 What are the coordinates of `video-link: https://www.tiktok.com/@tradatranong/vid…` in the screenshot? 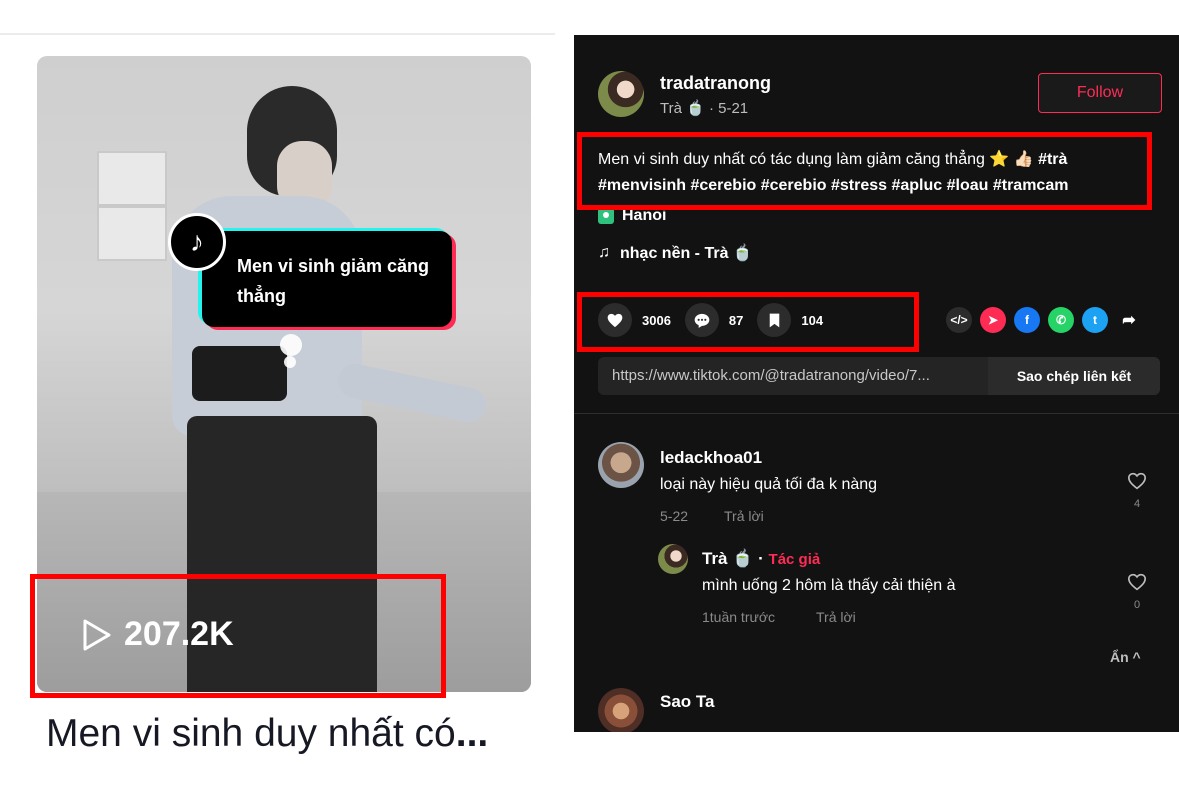 It's located at (793, 376).